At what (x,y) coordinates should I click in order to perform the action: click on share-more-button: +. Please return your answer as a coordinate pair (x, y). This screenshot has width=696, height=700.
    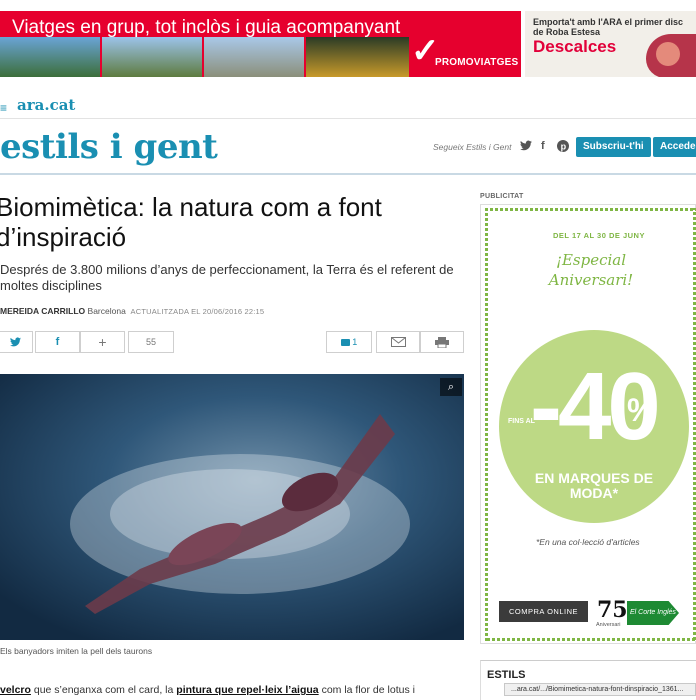
    Looking at the image, I should click on (102, 342).